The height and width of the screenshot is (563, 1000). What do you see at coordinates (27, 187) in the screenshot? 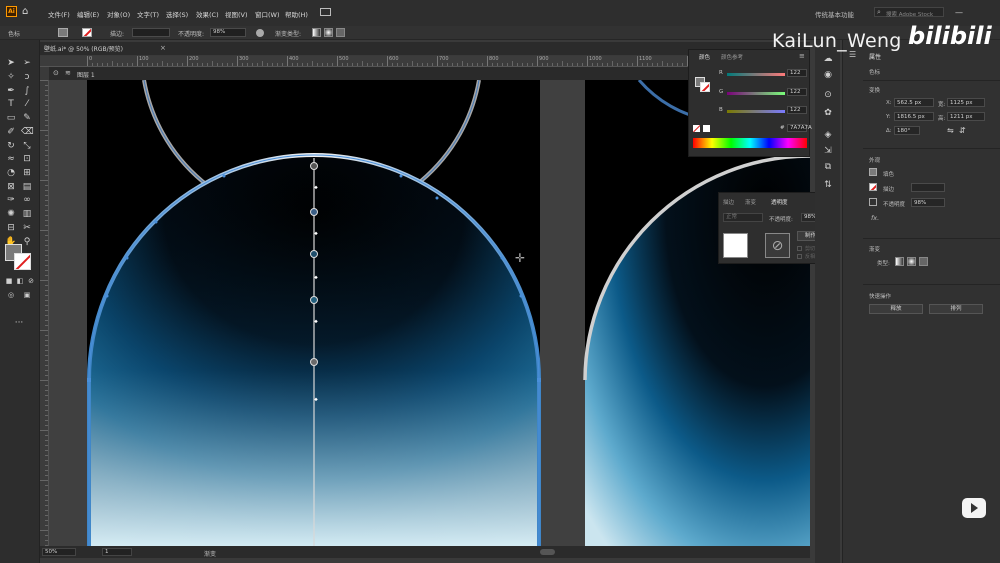
I see `gradient-tool-icon: ▤` at bounding box center [27, 187].